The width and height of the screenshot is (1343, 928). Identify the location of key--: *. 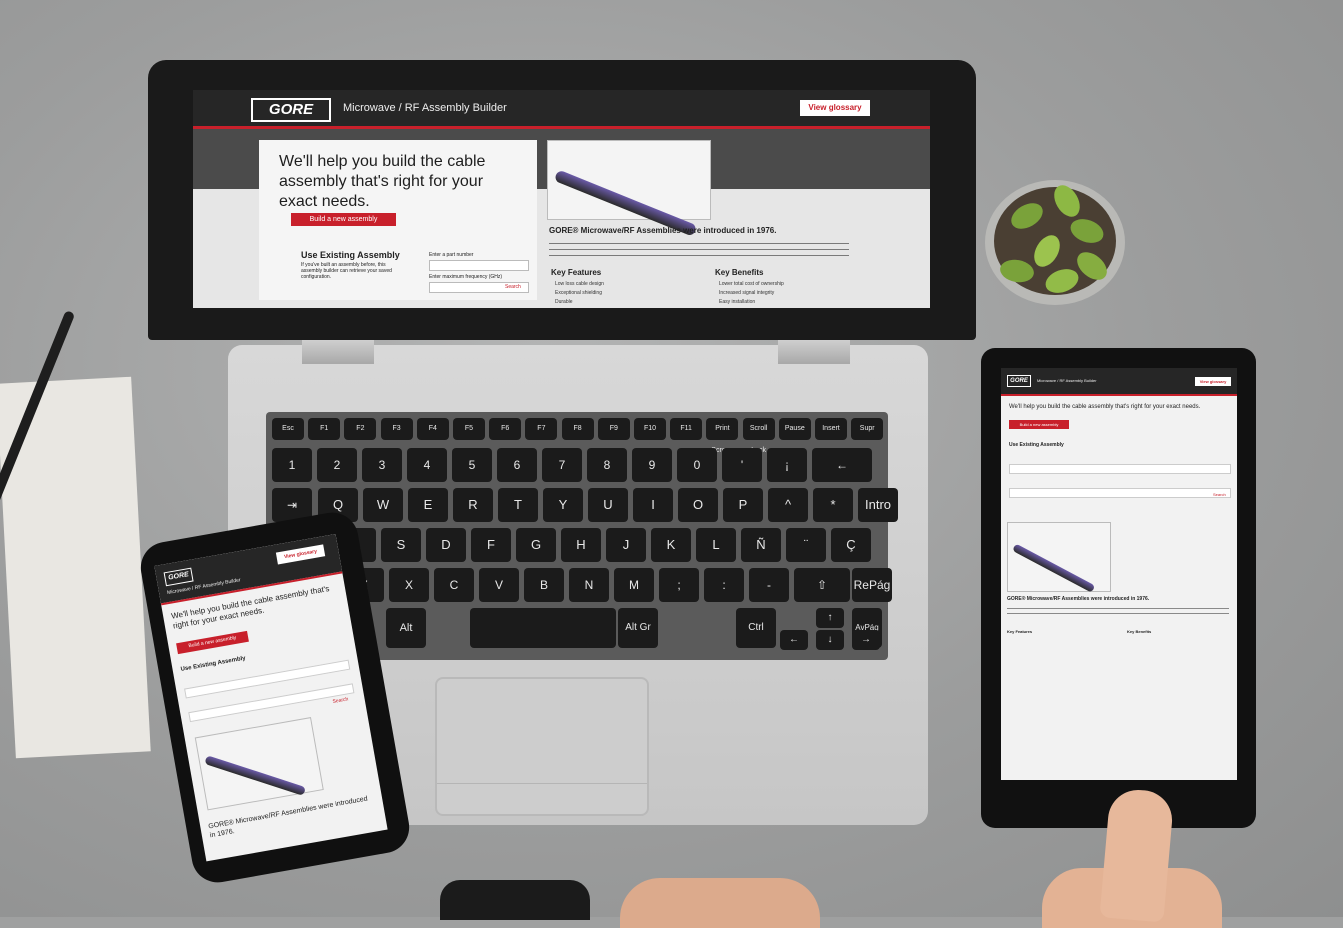
(833, 505).